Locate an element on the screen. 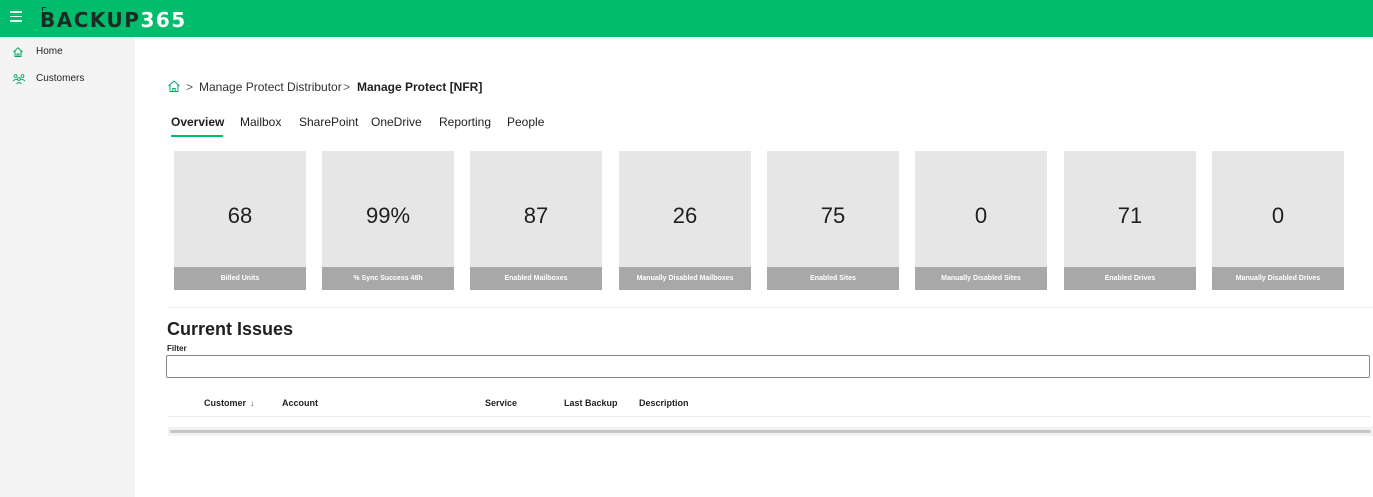 This screenshot has height=497, width=1373. tab-sharepoint: SharePoint is located at coordinates (328, 122).